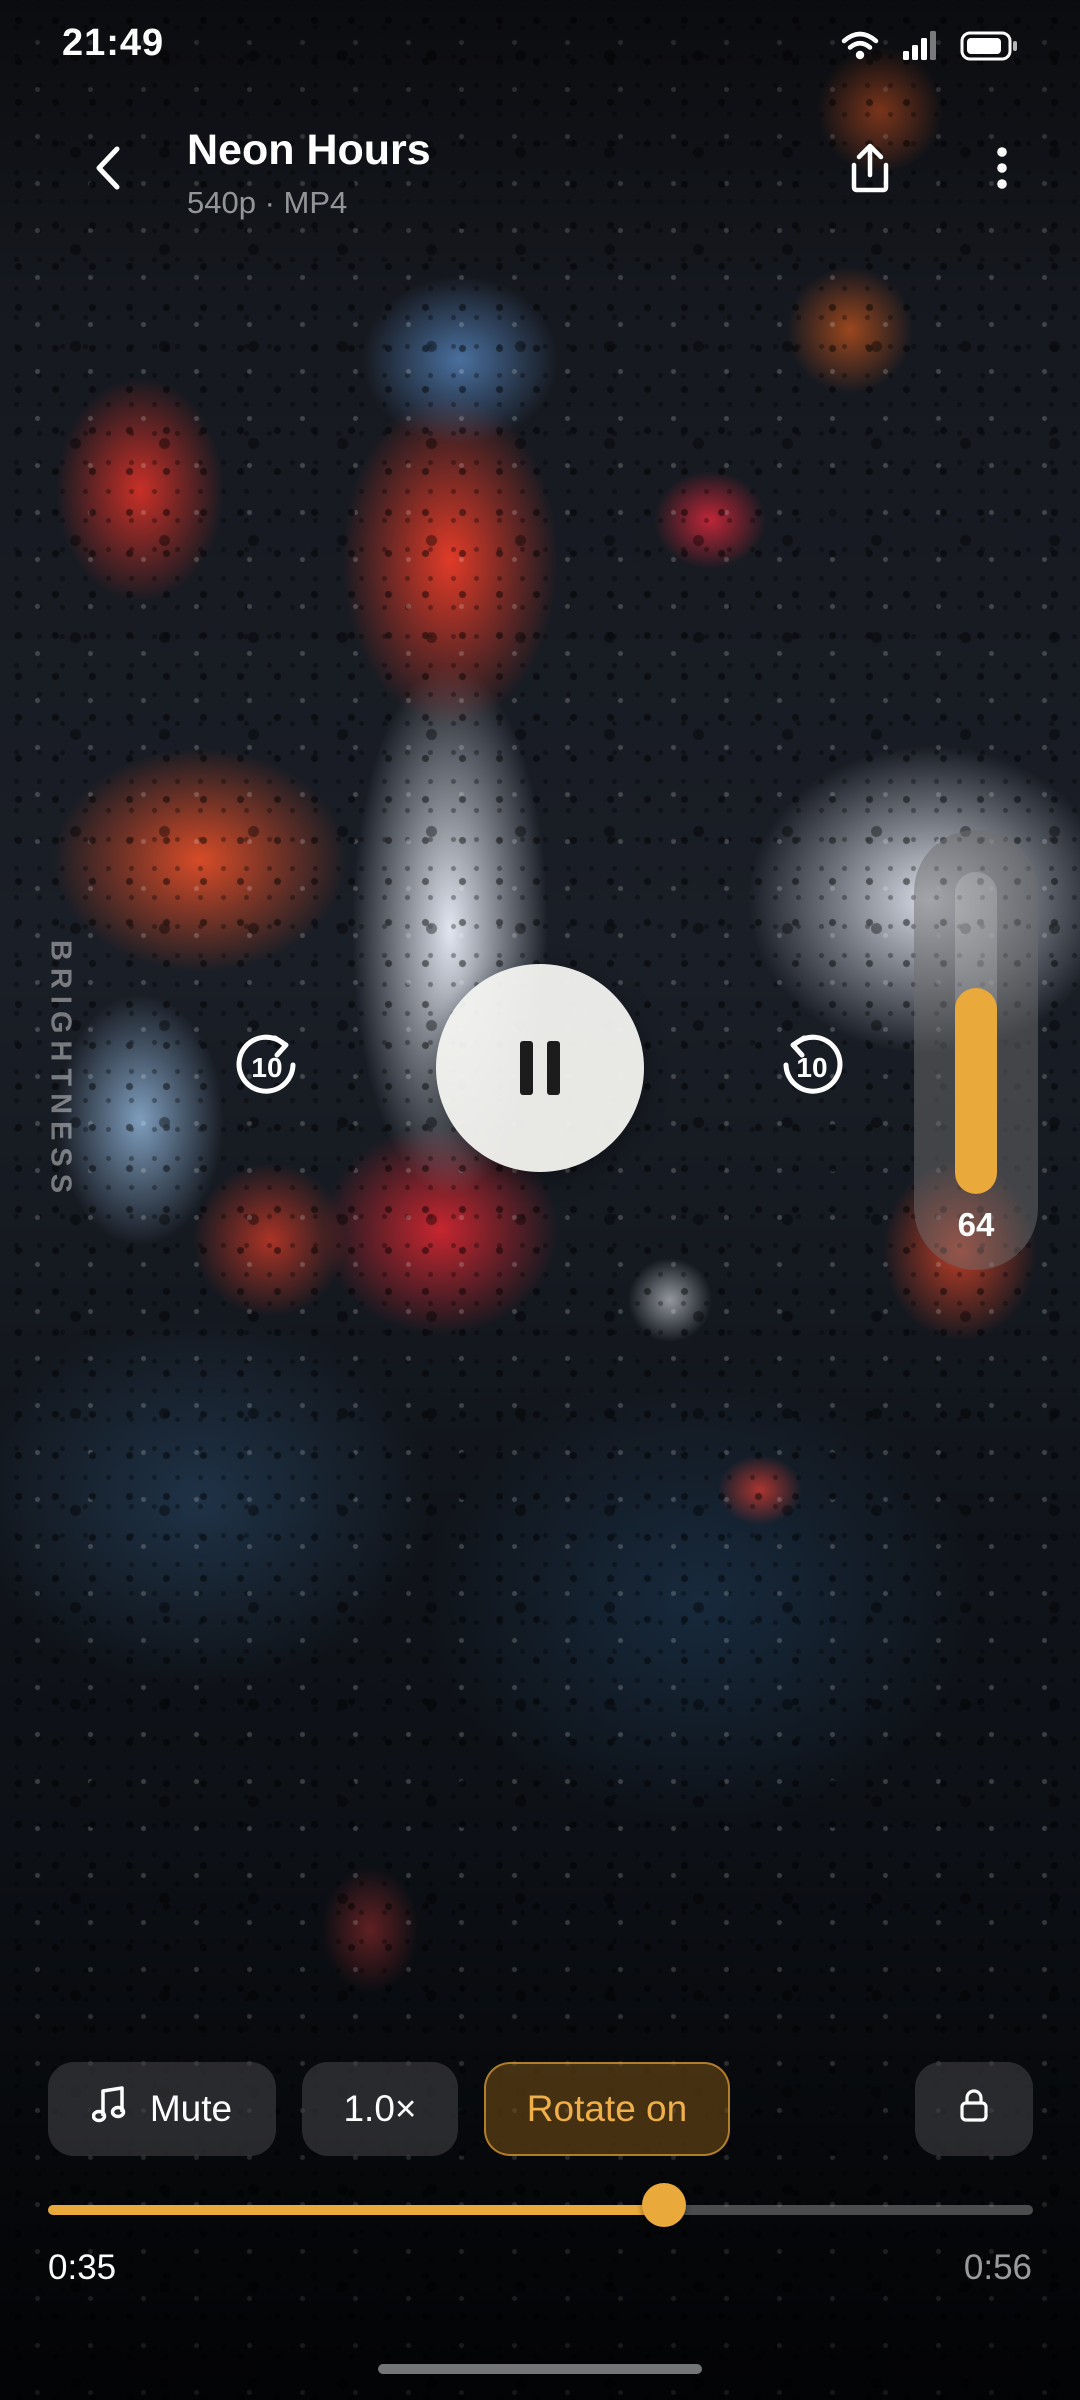 Image resolution: width=1080 pixels, height=2400 pixels. I want to click on playback-speed-button: 1.0×, so click(380, 2109).